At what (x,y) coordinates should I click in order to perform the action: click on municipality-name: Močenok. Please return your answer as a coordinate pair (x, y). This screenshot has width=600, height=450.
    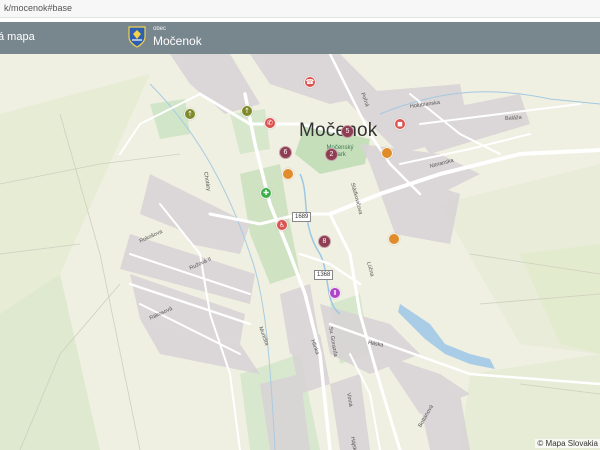
    Looking at the image, I should click on (177, 41).